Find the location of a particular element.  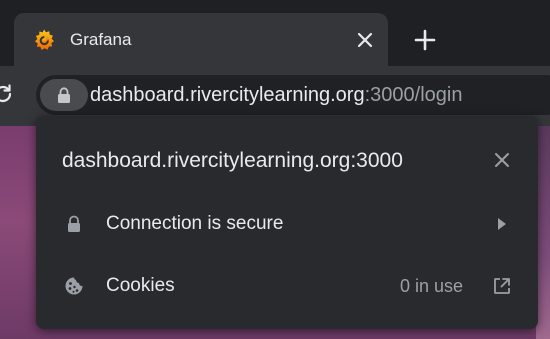

popup-site-host: dashboard.rivercitylearning.org:3000 is located at coordinates (232, 160).